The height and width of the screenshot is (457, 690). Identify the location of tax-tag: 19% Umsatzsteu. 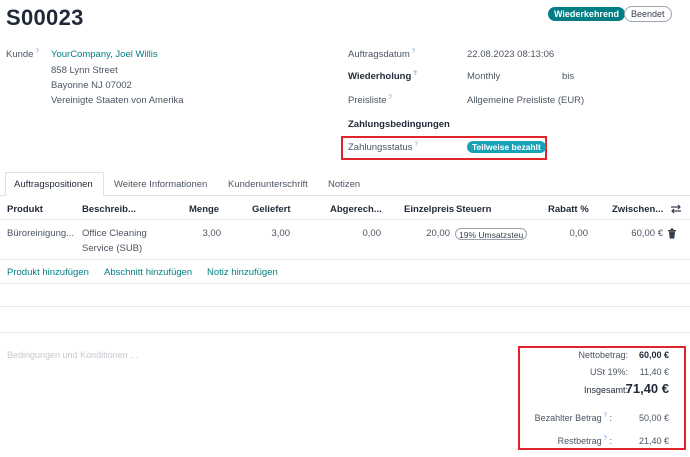
(491, 234).